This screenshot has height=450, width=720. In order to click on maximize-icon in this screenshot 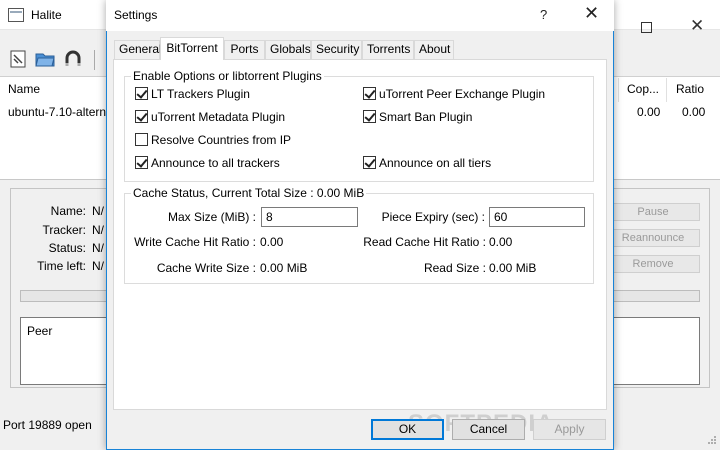, I will do `click(646, 27)`.